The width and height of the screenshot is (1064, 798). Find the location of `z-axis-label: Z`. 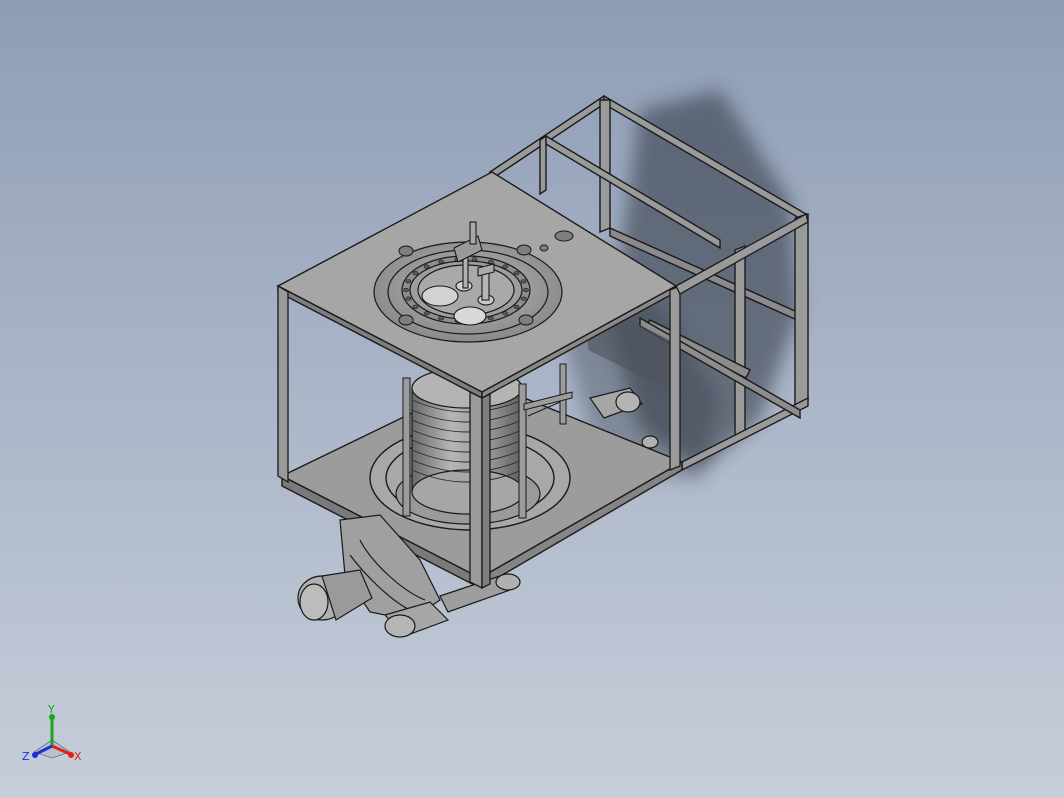

z-axis-label: Z is located at coordinates (26, 756).